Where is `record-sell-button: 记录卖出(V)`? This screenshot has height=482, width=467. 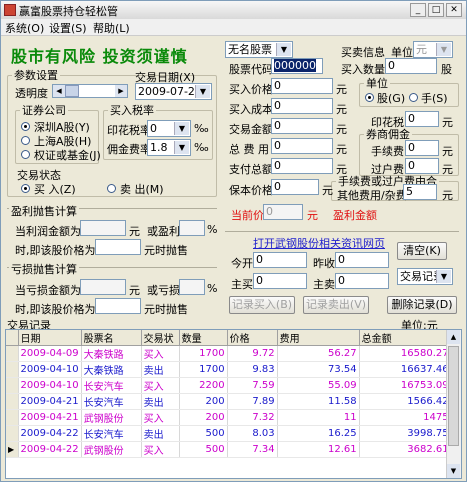 record-sell-button: 记录卖出(V) is located at coordinates (336, 305).